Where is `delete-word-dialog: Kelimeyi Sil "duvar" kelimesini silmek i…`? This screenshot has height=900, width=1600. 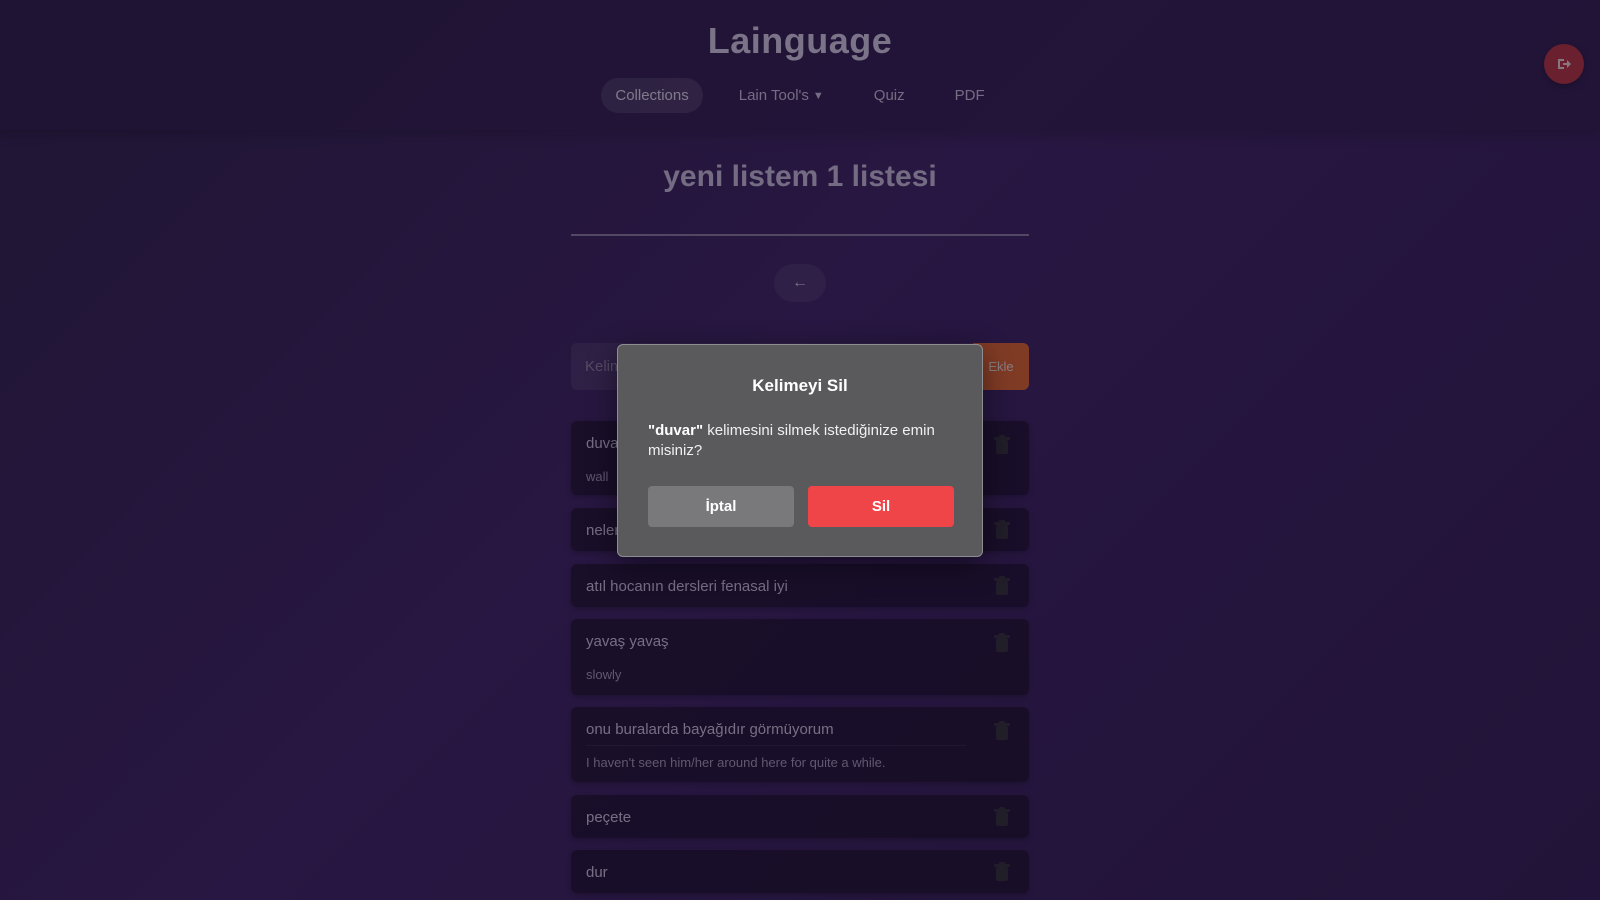 delete-word-dialog: Kelimeyi Sil "duvar" kelimesini silmek i… is located at coordinates (800, 450).